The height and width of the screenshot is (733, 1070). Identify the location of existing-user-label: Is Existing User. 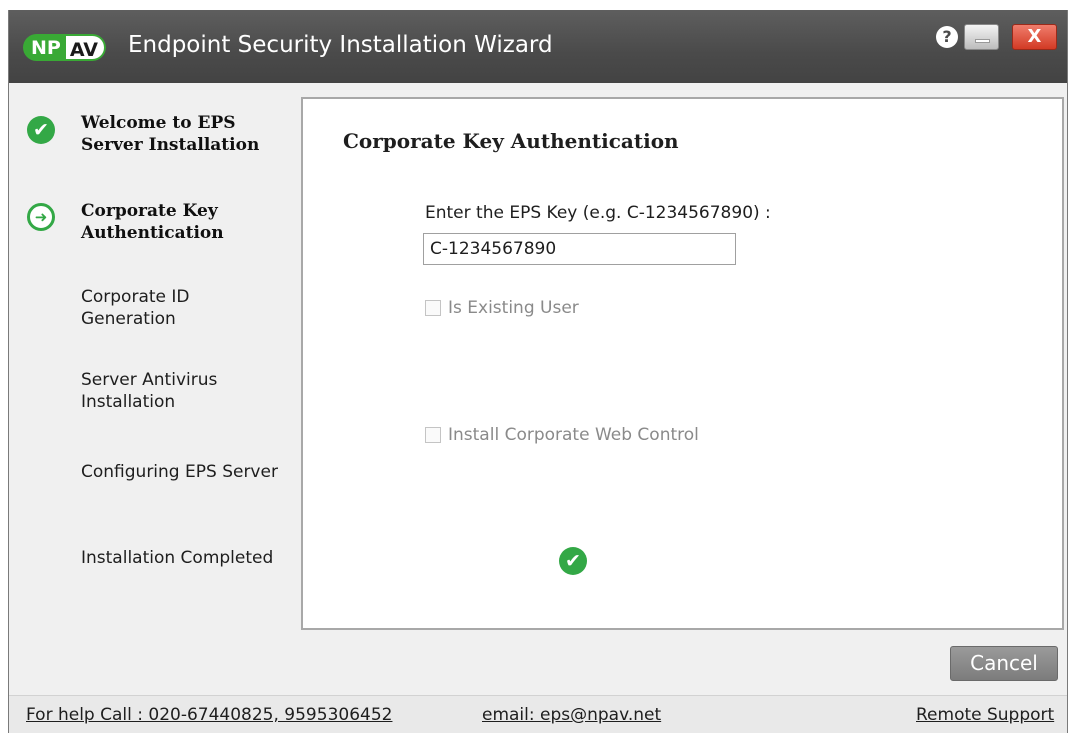
(513, 308).